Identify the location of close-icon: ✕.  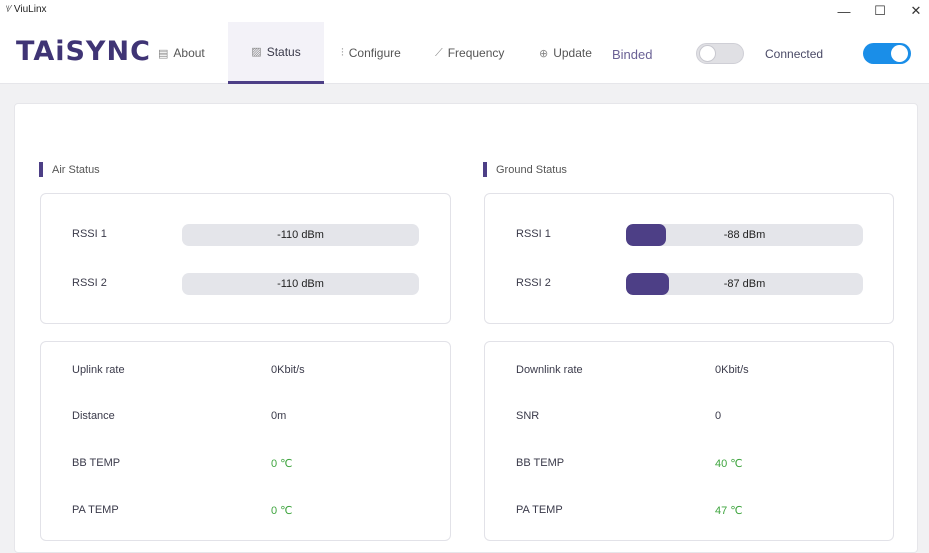
(916, 10).